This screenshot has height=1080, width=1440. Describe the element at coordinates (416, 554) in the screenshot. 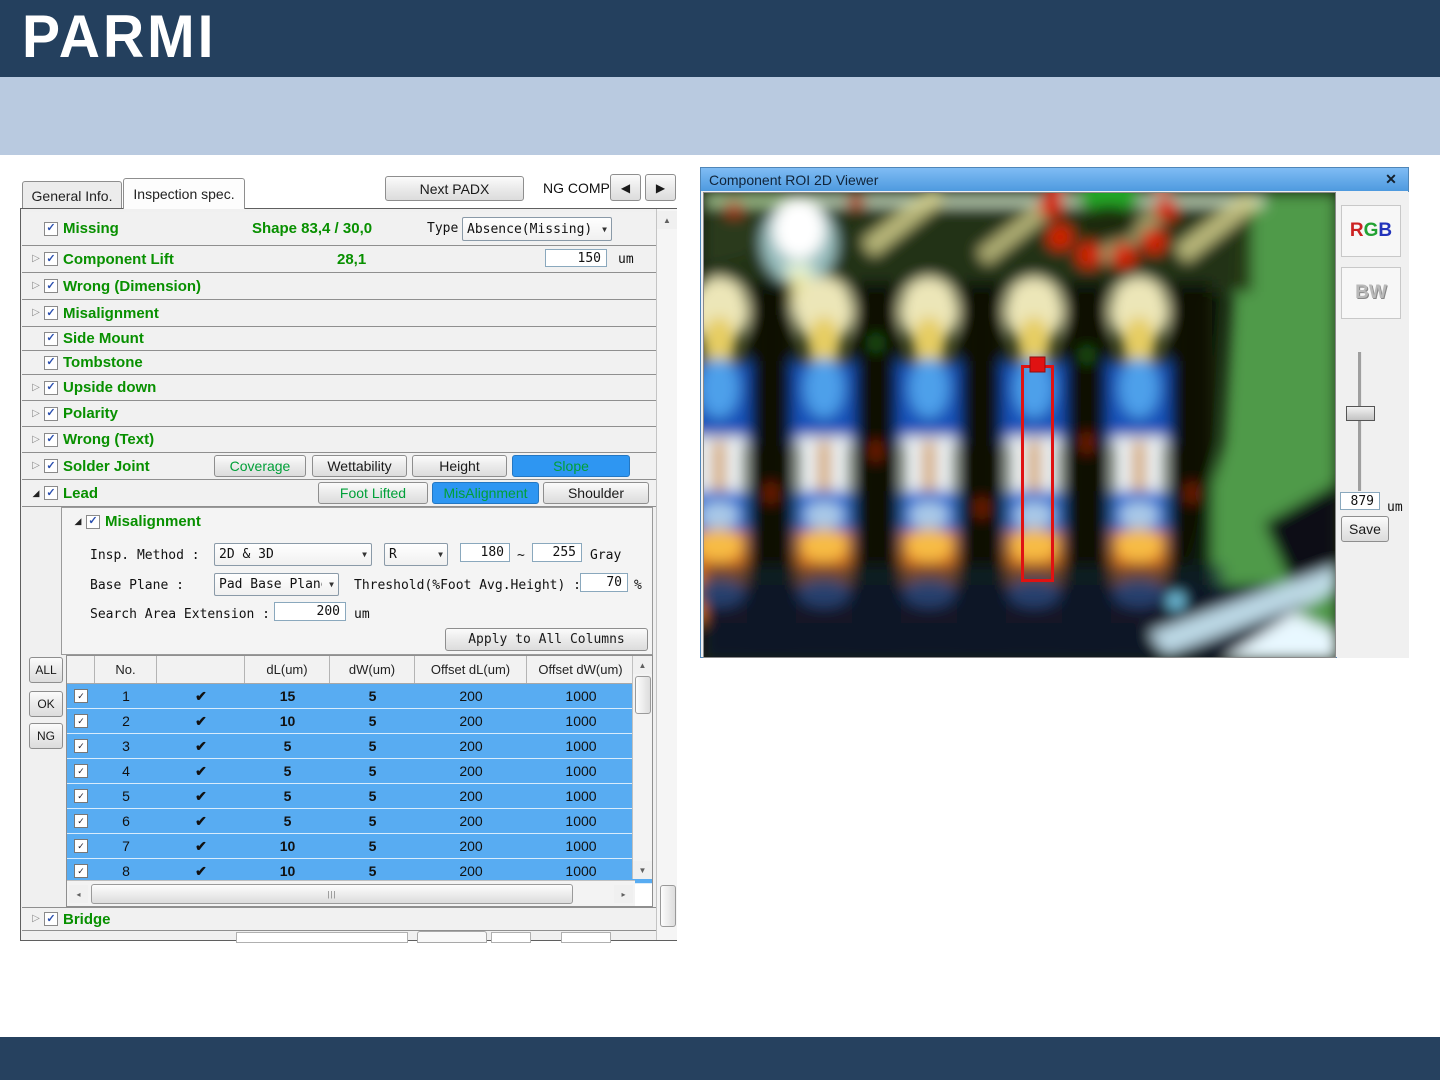

I see `channel-dropdown: R ▼` at that location.